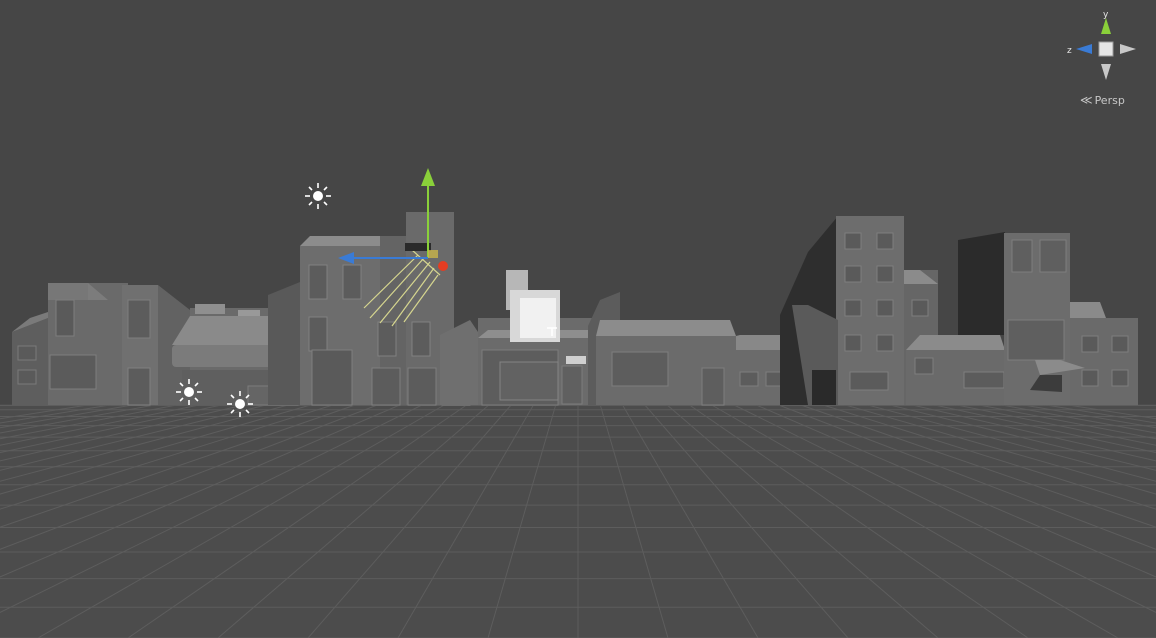  I want to click on y-axis-cone, so click(1106, 26).